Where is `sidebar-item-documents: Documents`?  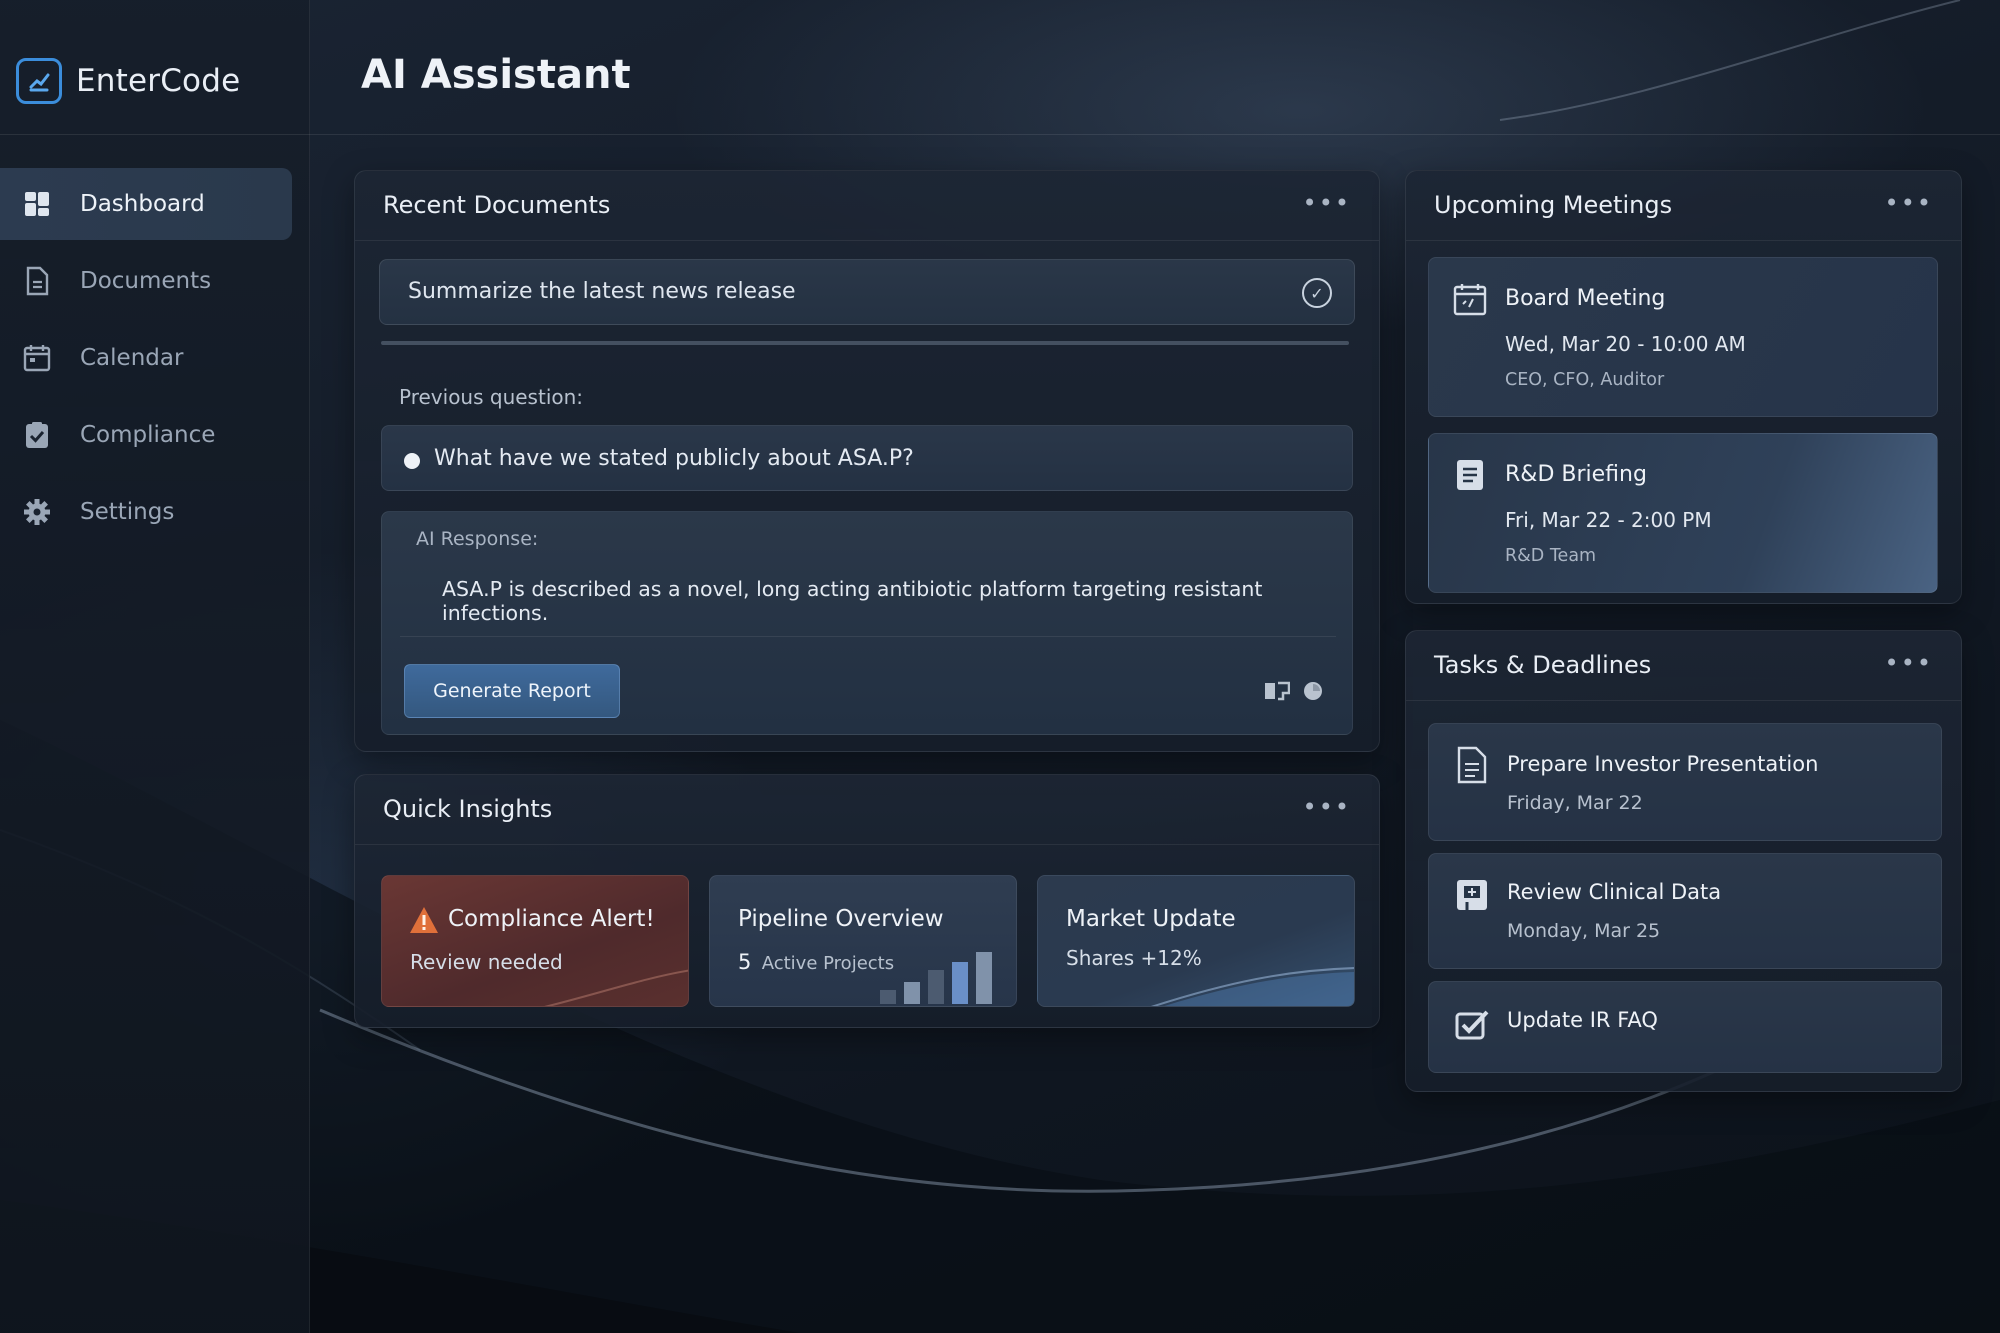 sidebar-item-documents: Documents is located at coordinates (146, 281).